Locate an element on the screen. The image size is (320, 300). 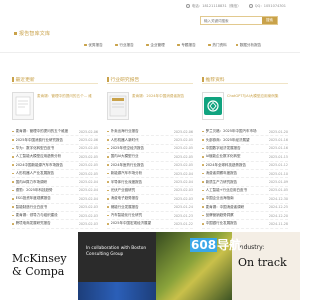
item-title: 人工智能大模型应用趋势分析 is located at coordinates (46, 156).